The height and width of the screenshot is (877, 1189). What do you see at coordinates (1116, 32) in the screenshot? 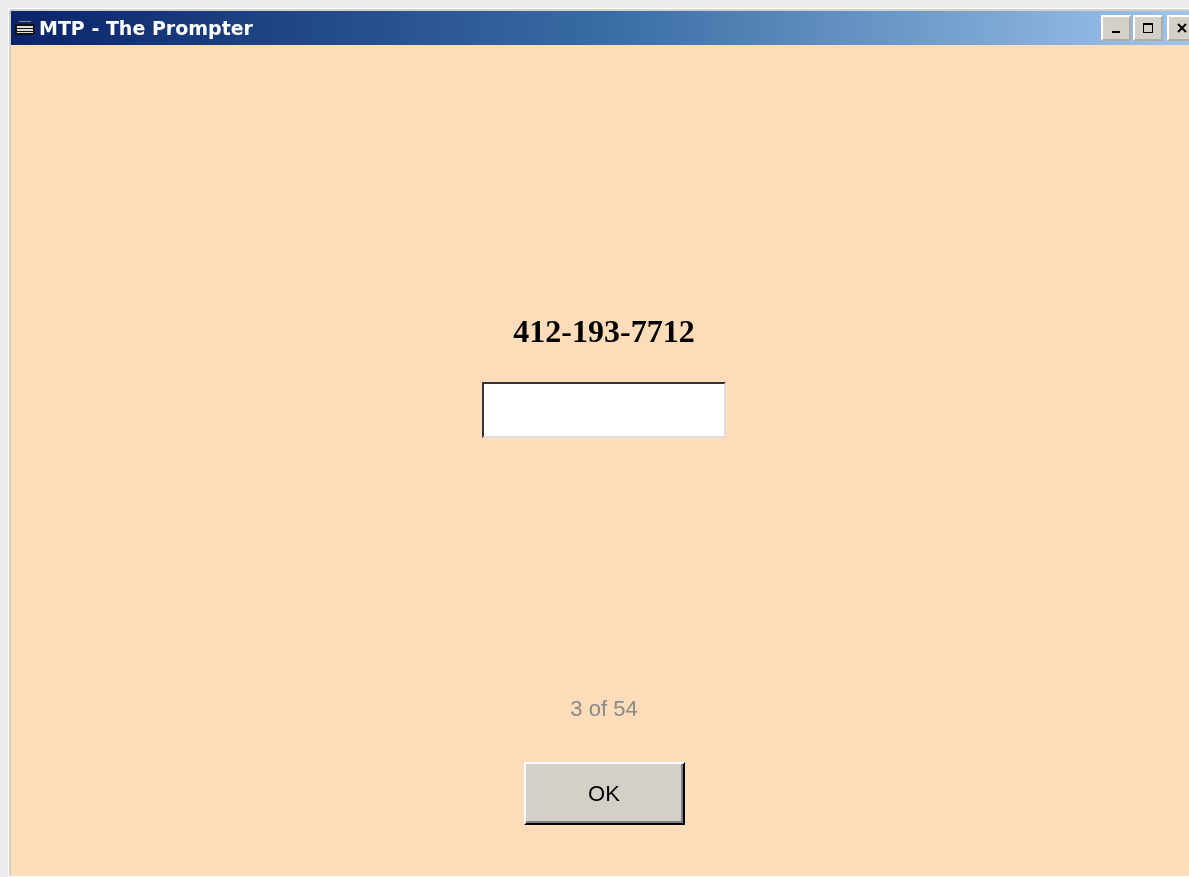
I see `minimize-icon` at bounding box center [1116, 32].